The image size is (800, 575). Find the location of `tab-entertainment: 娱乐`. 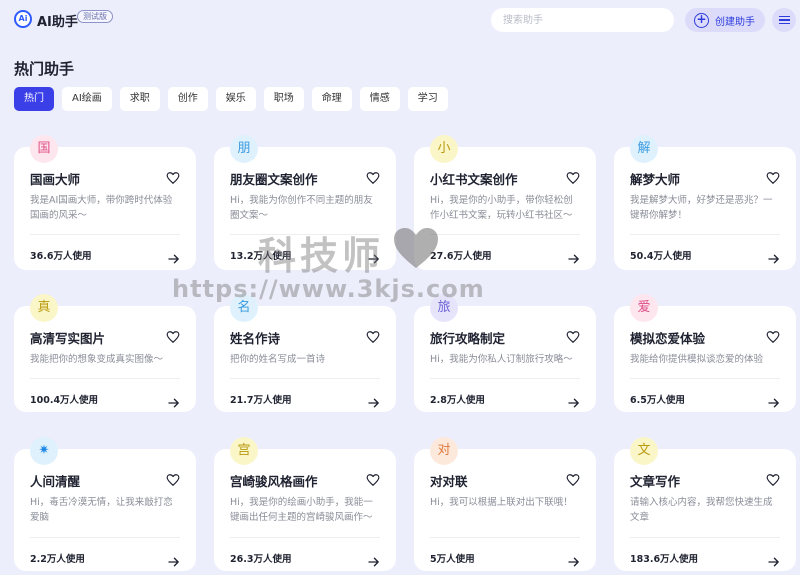

tab-entertainment: 娱乐 is located at coordinates (235, 99).